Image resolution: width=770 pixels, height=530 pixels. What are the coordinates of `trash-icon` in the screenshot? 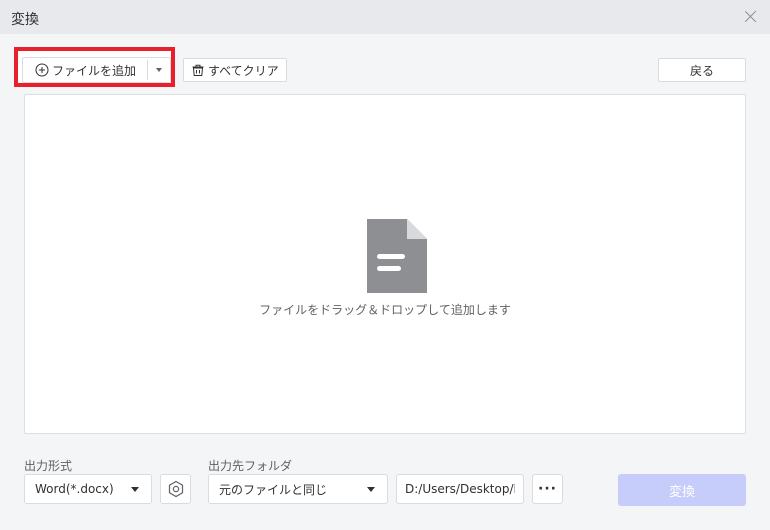 It's located at (198, 70).